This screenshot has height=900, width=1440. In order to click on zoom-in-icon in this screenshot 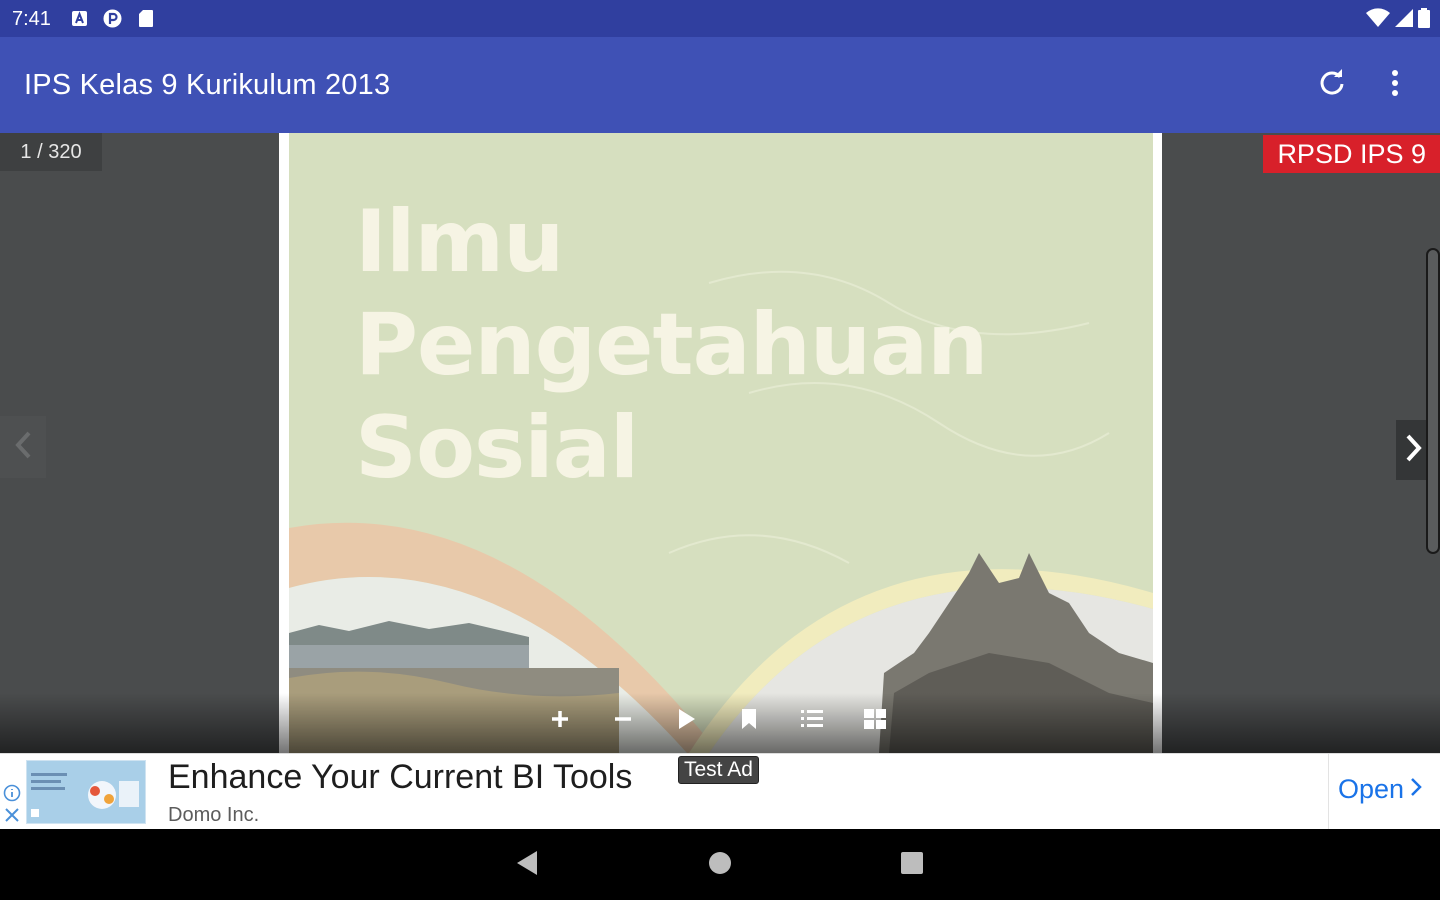, I will do `click(560, 721)`.